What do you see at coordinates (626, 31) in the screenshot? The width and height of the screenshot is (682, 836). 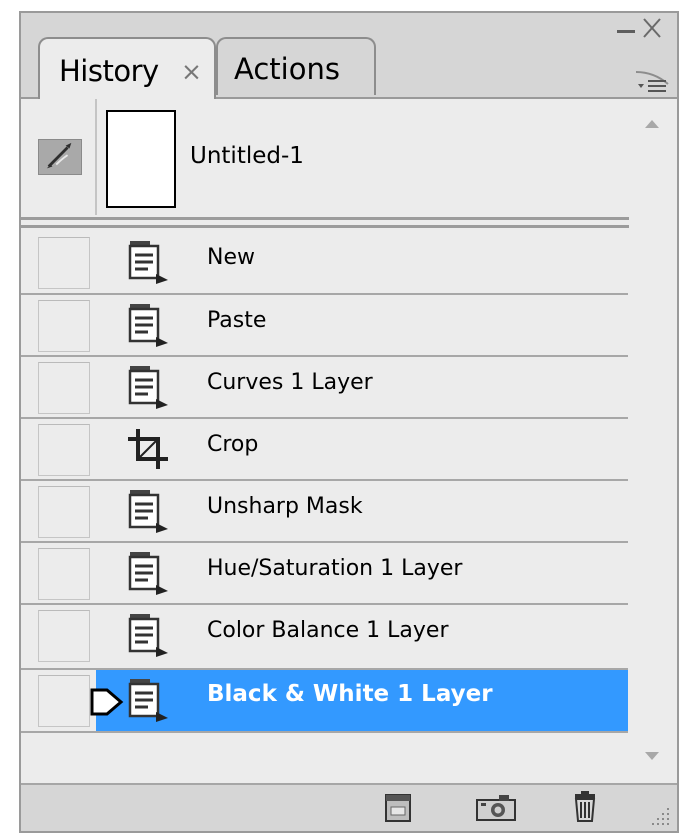 I see `minimize-icon` at bounding box center [626, 31].